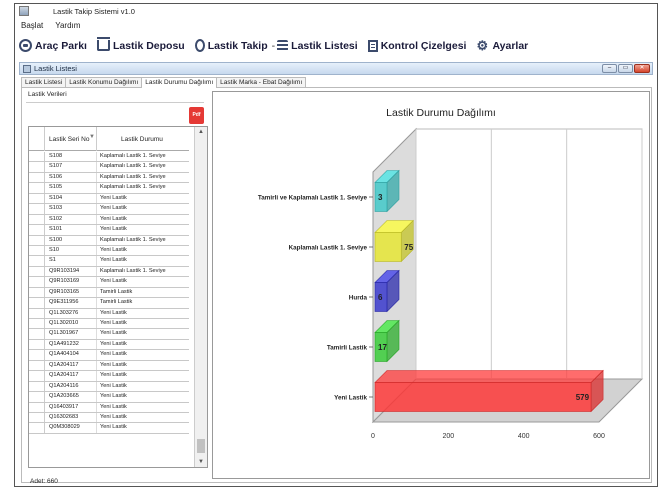 The image size is (662, 490). Describe the element at coordinates (67, 25) in the screenshot. I see `menu-item-yardim: Yardım` at that location.